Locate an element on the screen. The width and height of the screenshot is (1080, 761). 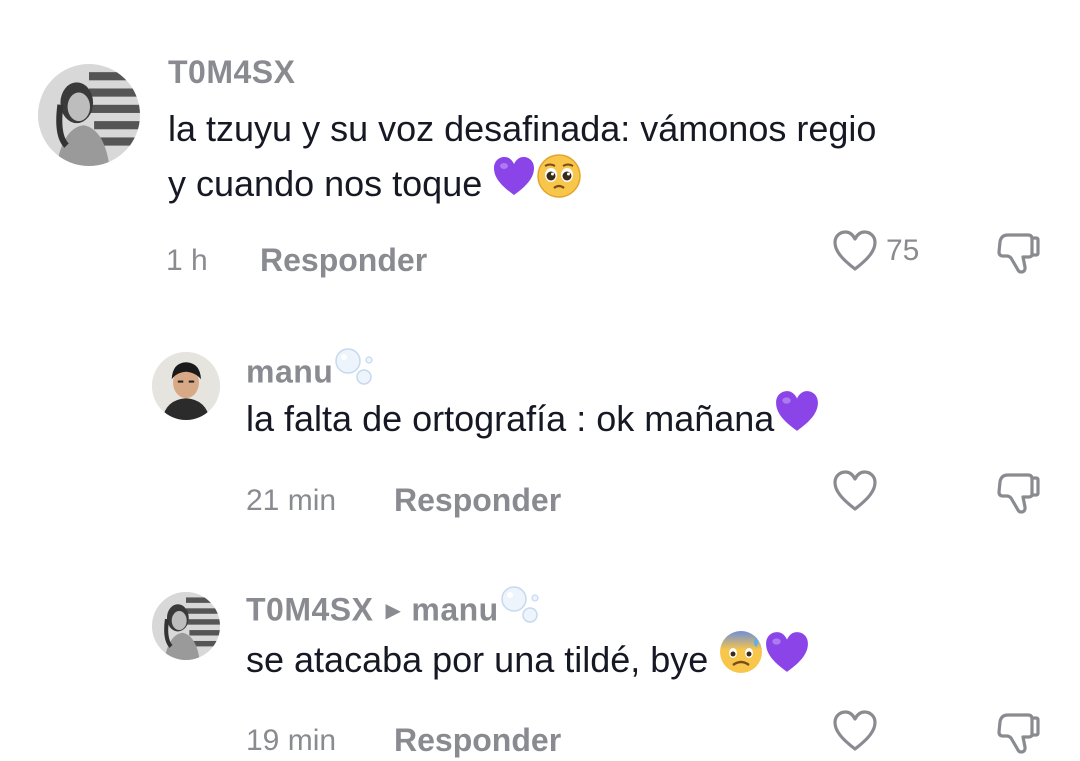
username-text: T0M4SX is located at coordinates (310, 609).